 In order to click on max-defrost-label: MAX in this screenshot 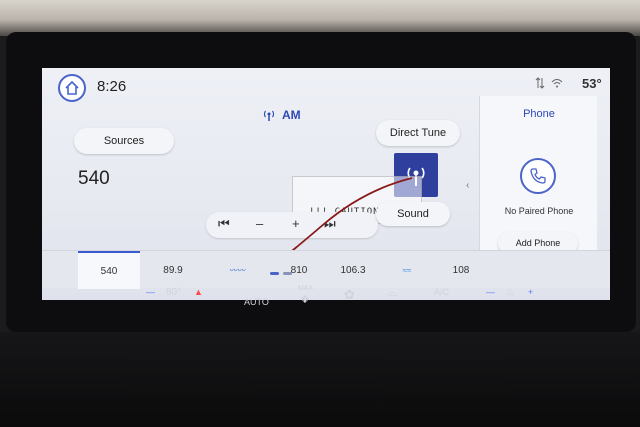, I will do `click(306, 288)`.